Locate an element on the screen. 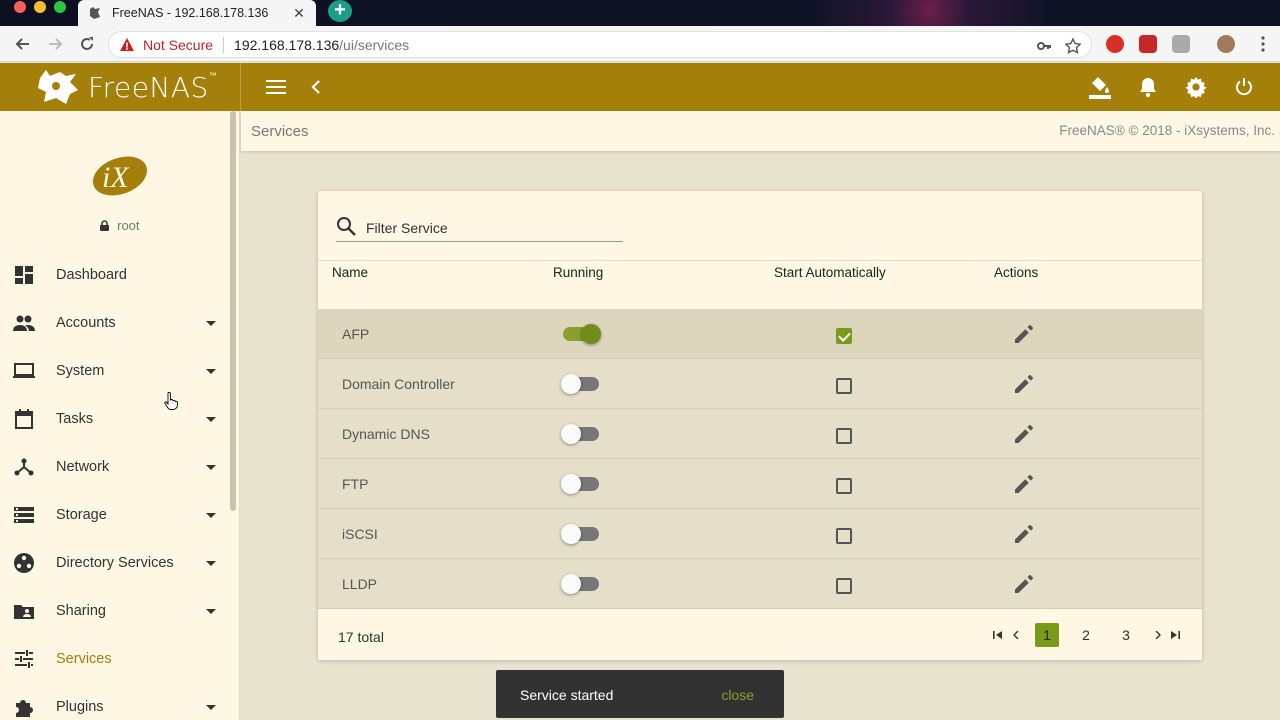 The image size is (1280, 720). service-name: FTP is located at coordinates (355, 484).